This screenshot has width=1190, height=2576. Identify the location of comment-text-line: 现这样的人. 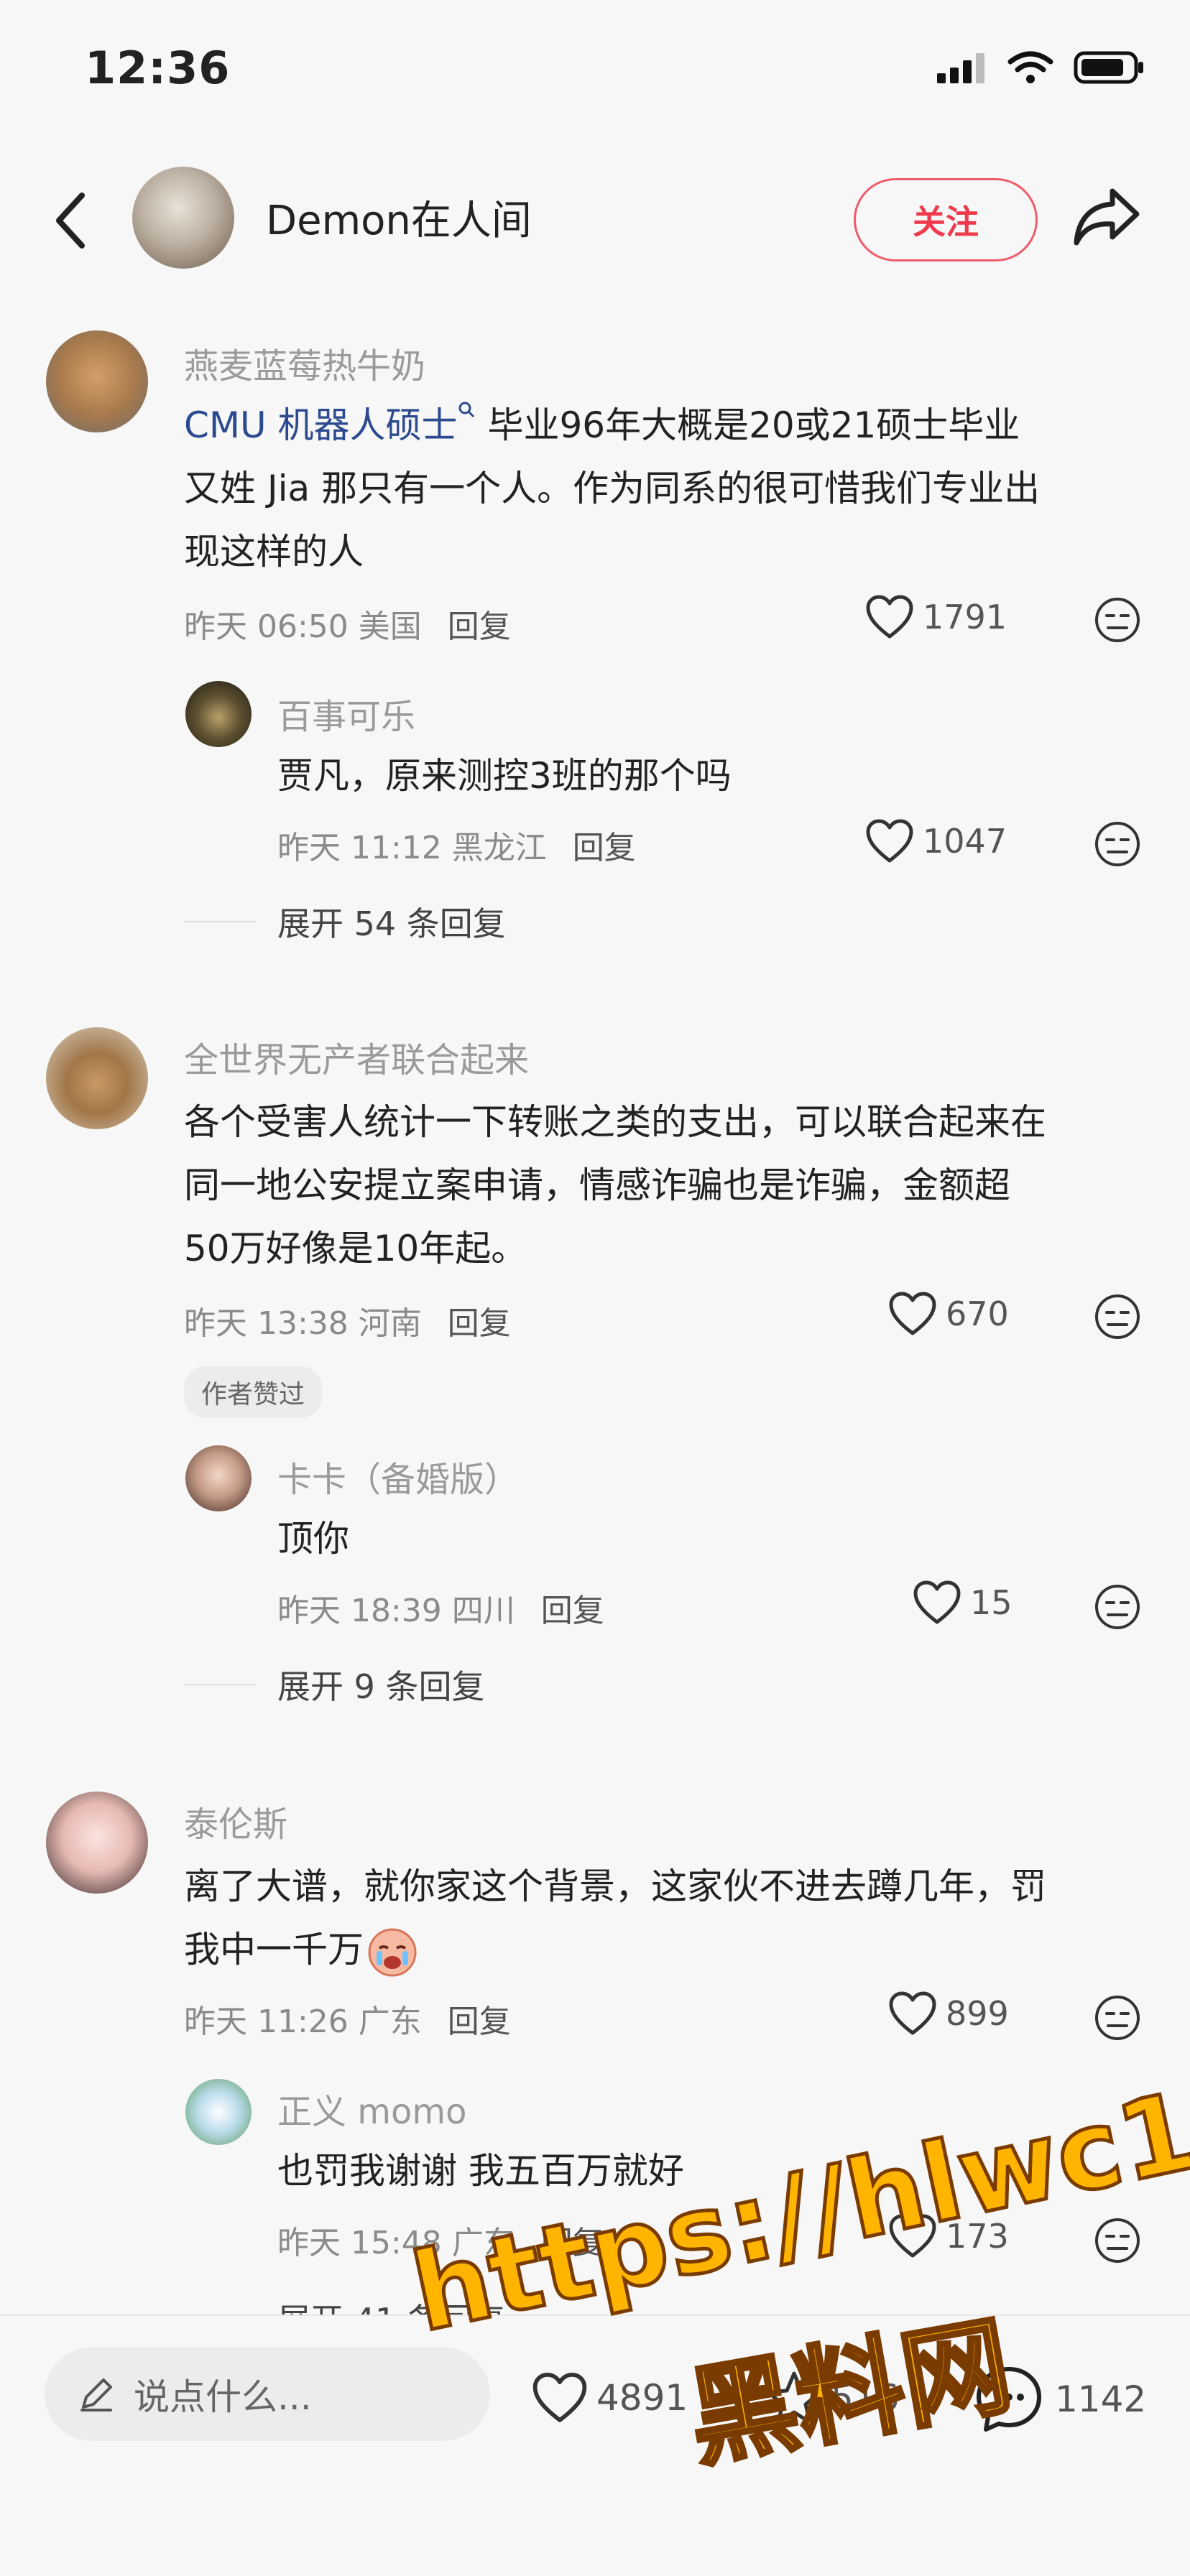
(274, 552).